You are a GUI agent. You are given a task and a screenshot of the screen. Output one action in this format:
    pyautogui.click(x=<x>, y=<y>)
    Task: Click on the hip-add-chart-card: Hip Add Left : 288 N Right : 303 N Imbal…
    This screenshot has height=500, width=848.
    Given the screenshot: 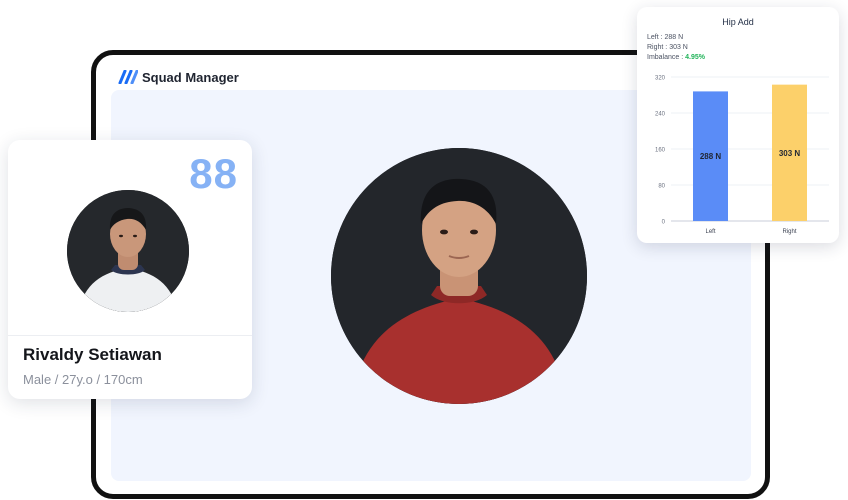 What is the action you would take?
    pyautogui.click(x=738, y=125)
    